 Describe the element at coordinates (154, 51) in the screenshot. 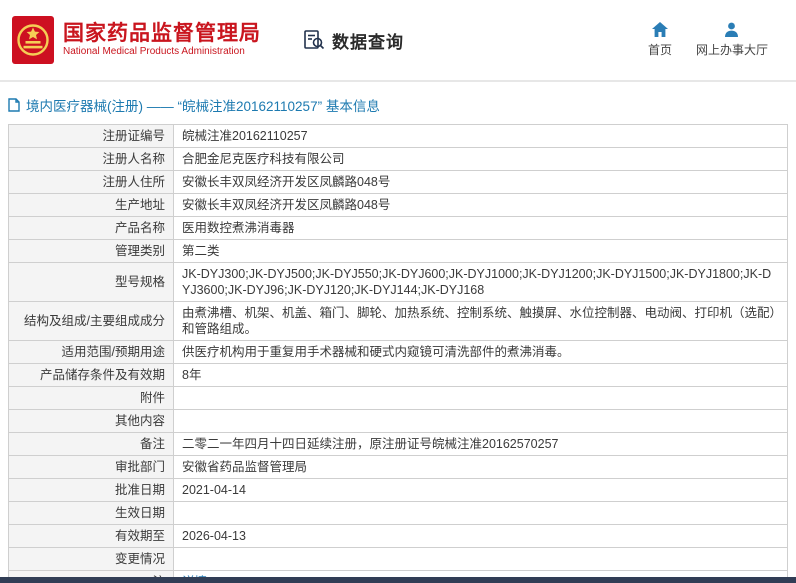

I see `agency-name-en: National Medical Products Administration` at that location.